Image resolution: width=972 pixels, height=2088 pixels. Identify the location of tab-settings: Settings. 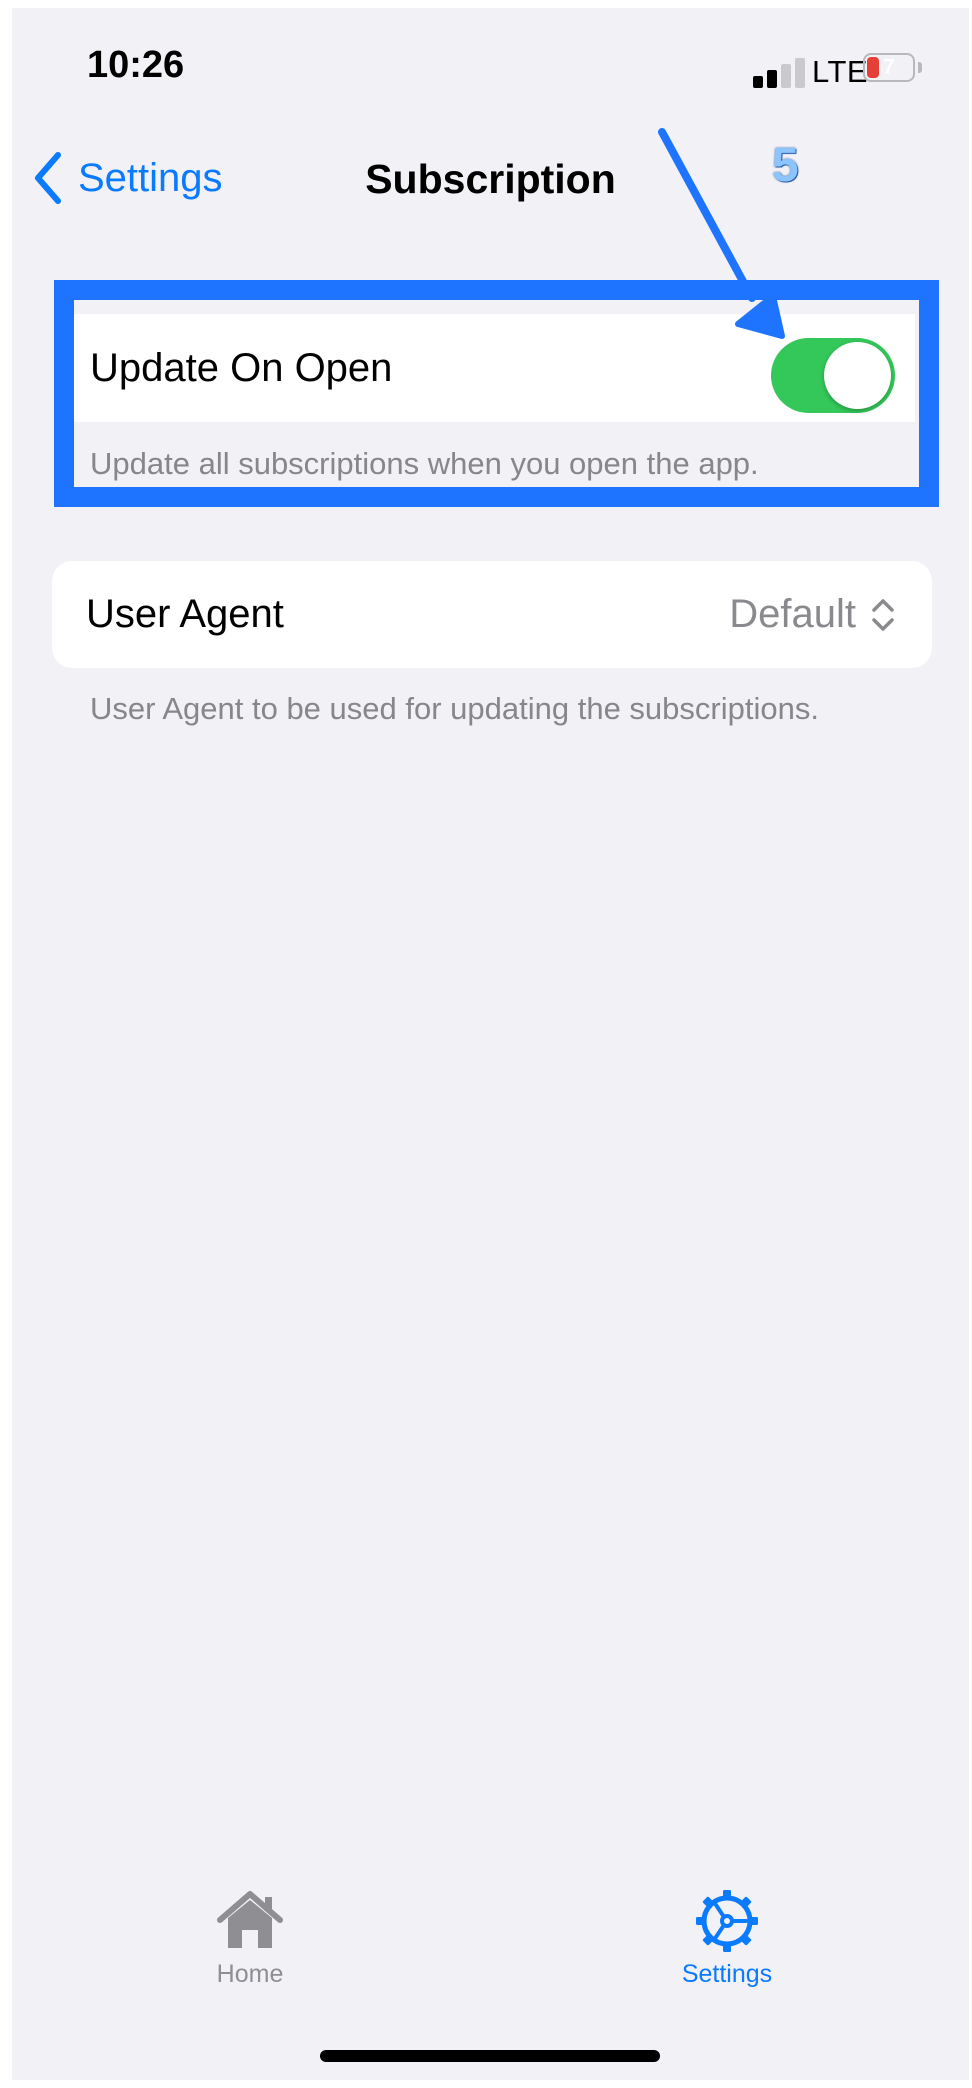
(727, 1938).